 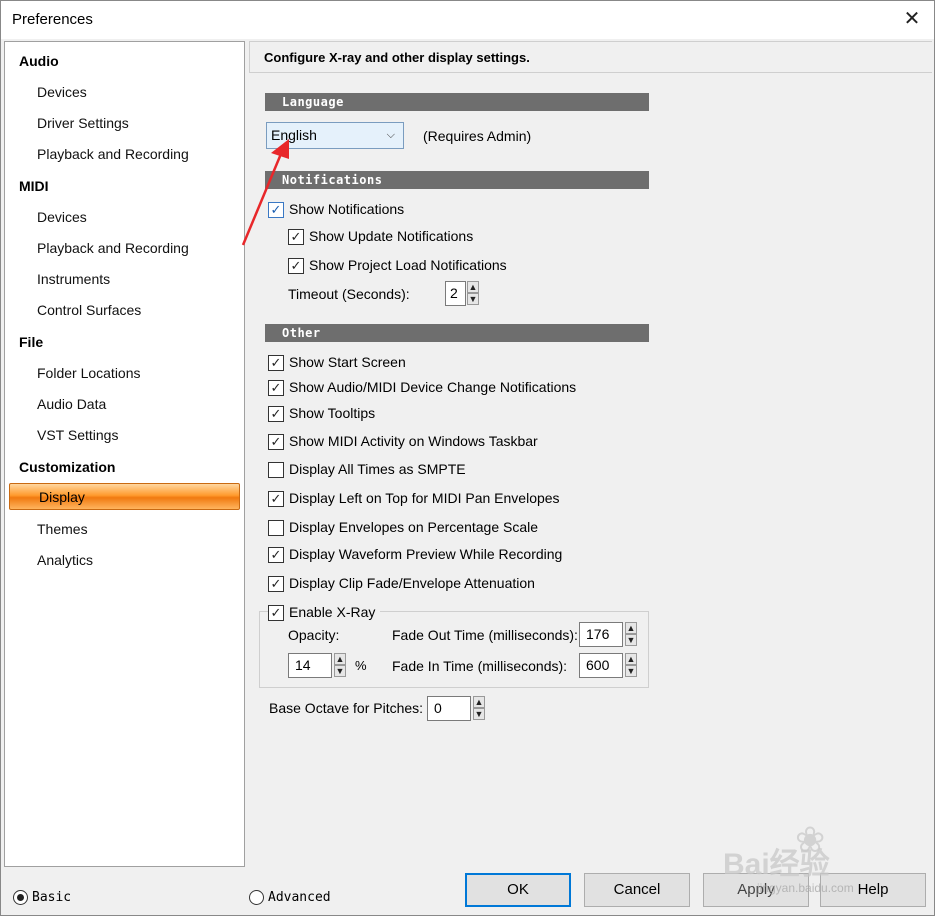 I want to click on base-octave-label: Base Octave for Pitches:, so click(x=346, y=708).